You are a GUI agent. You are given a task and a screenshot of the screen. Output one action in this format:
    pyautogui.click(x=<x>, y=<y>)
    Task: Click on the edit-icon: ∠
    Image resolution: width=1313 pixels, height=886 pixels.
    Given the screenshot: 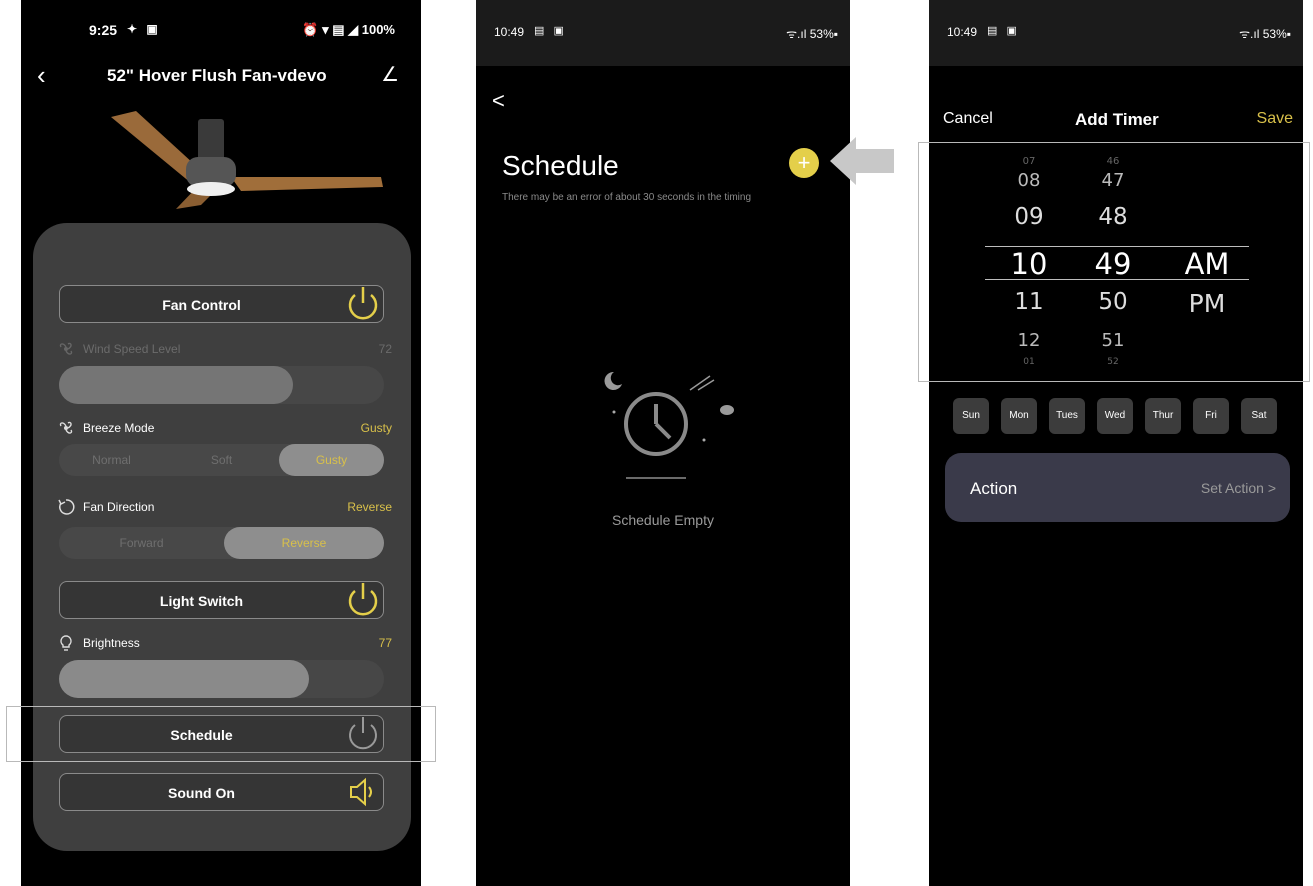 What is the action you would take?
    pyautogui.click(x=390, y=74)
    